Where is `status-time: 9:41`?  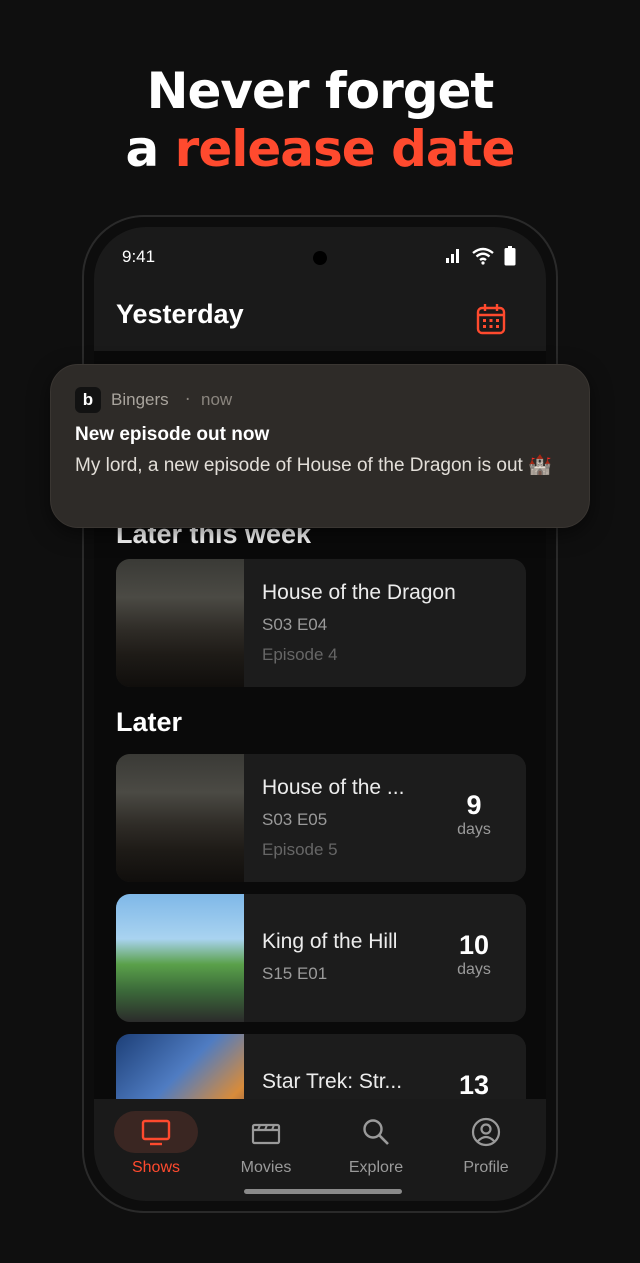 status-time: 9:41 is located at coordinates (139, 256).